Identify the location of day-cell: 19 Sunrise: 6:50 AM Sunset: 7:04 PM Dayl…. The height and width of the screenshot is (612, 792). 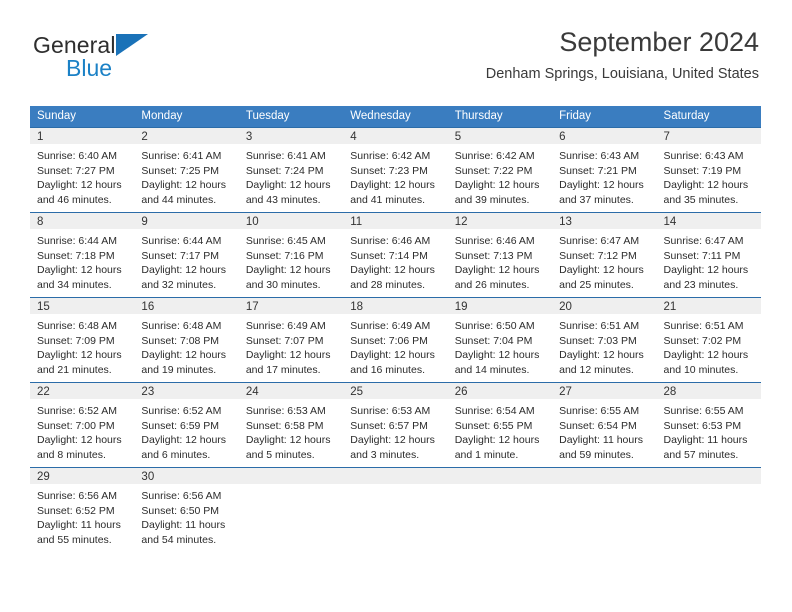
(500, 339).